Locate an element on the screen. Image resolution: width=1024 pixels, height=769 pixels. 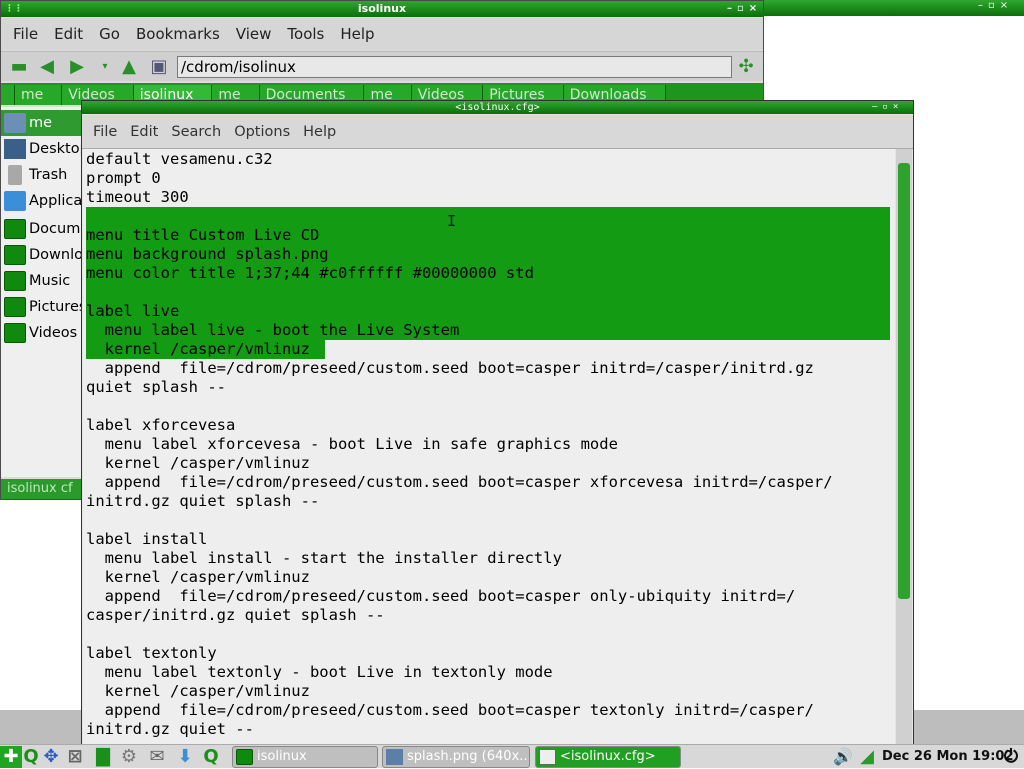
menu-file: File is located at coordinates (25, 34).